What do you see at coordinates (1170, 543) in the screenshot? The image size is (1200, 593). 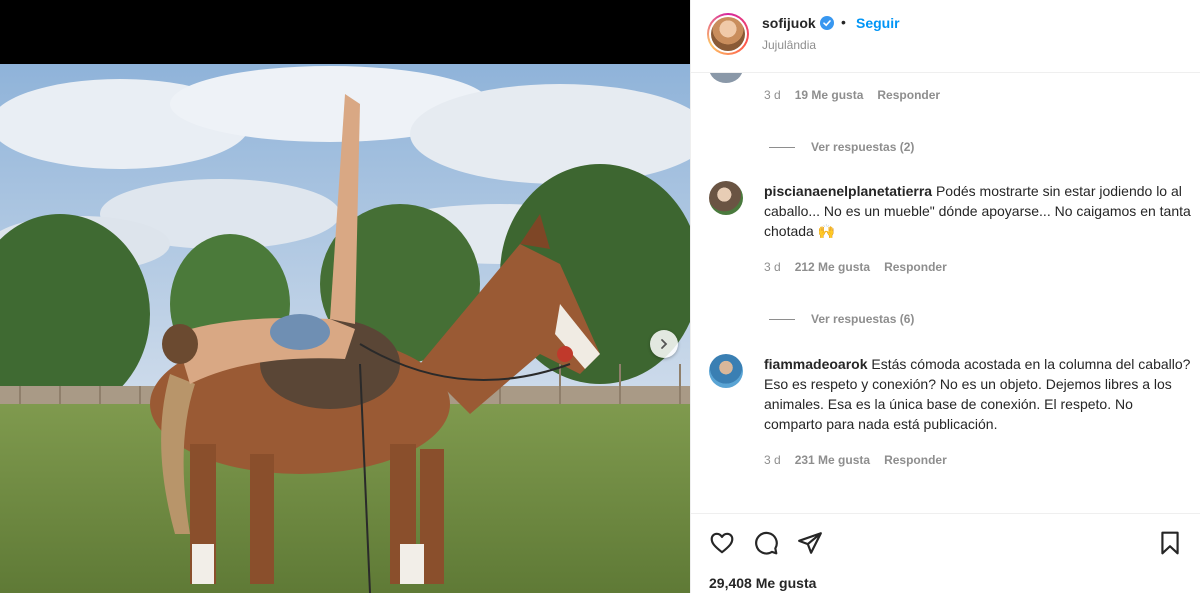 I see `bookmark-icon` at bounding box center [1170, 543].